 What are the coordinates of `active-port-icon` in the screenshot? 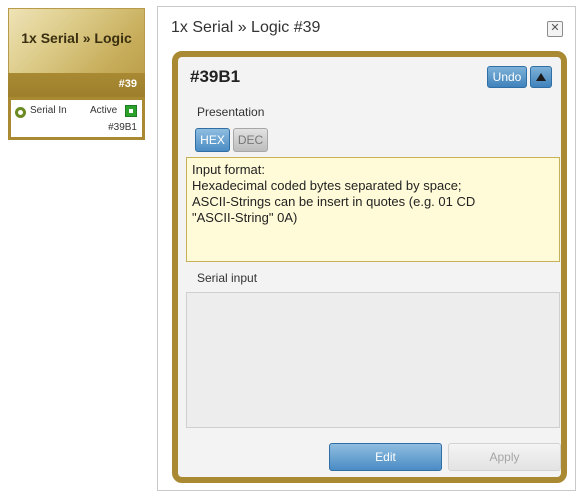 It's located at (131, 111).